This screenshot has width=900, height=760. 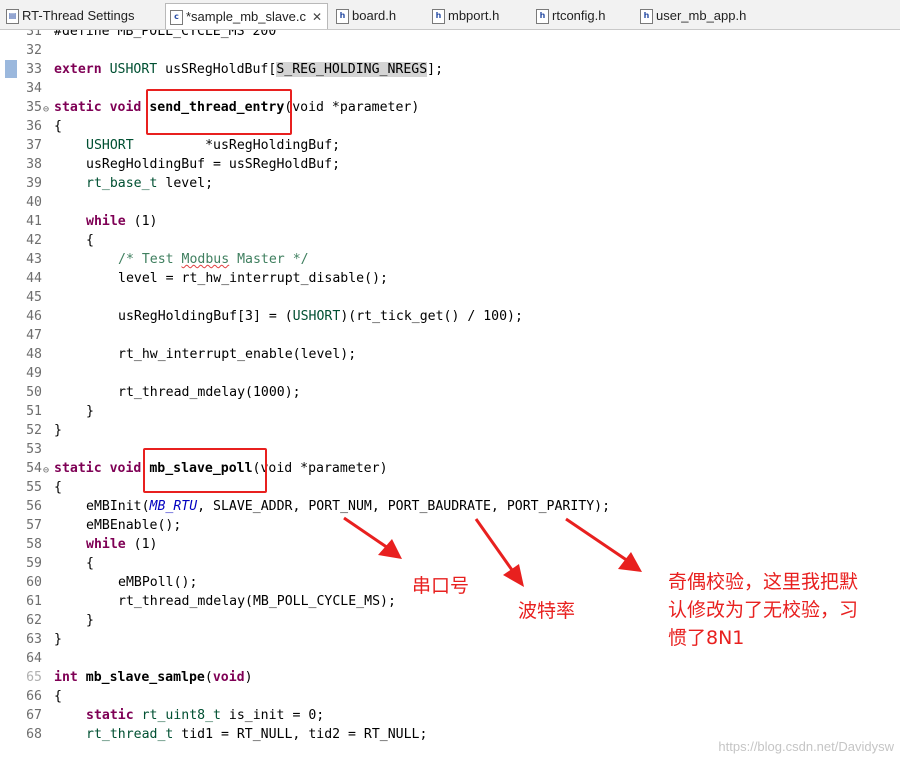 What do you see at coordinates (366, 15) in the screenshot?
I see `tab-board-h: h board.h` at bounding box center [366, 15].